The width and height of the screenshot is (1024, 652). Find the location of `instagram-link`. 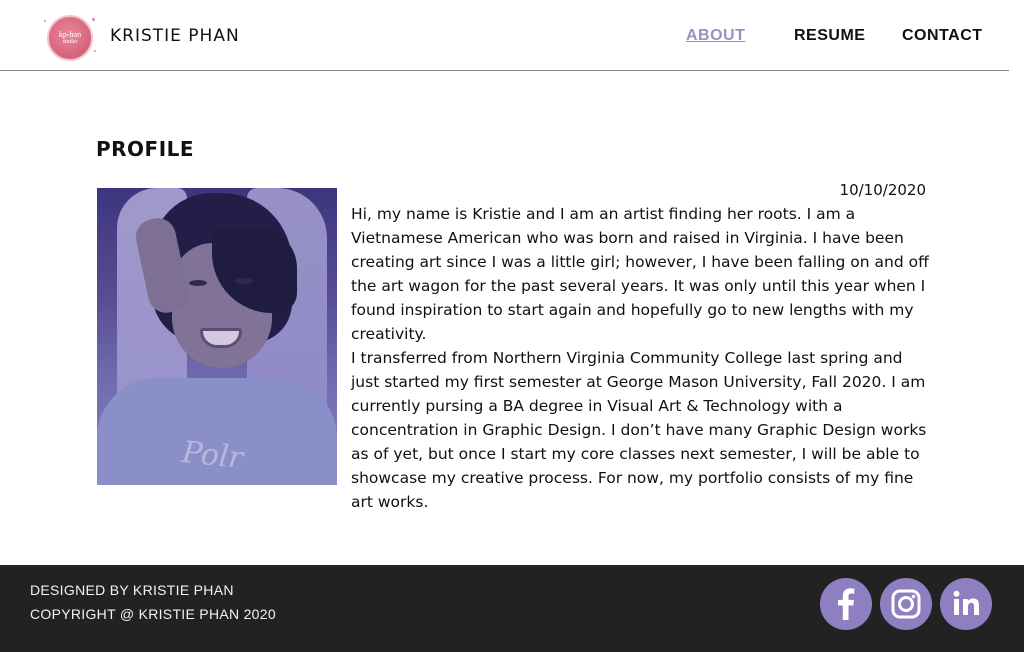

instagram-link is located at coordinates (906, 604).